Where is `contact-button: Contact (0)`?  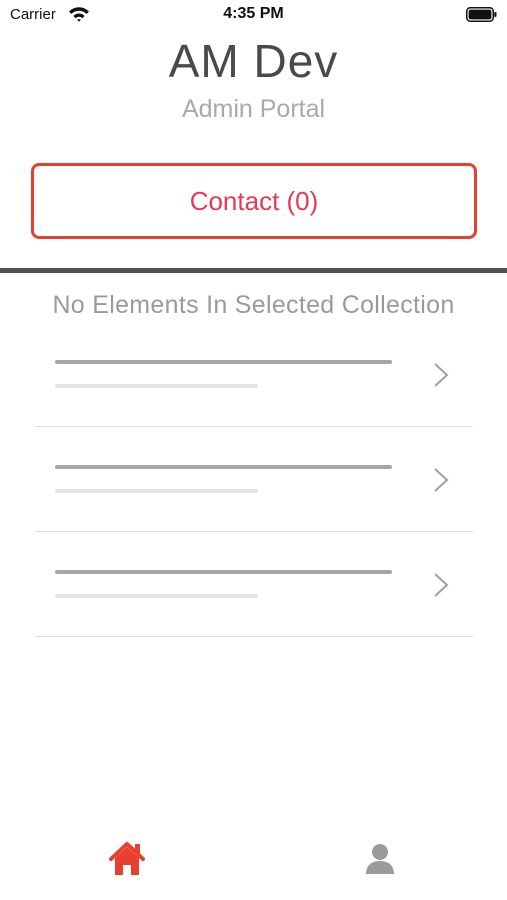 contact-button: Contact (0) is located at coordinates (254, 201).